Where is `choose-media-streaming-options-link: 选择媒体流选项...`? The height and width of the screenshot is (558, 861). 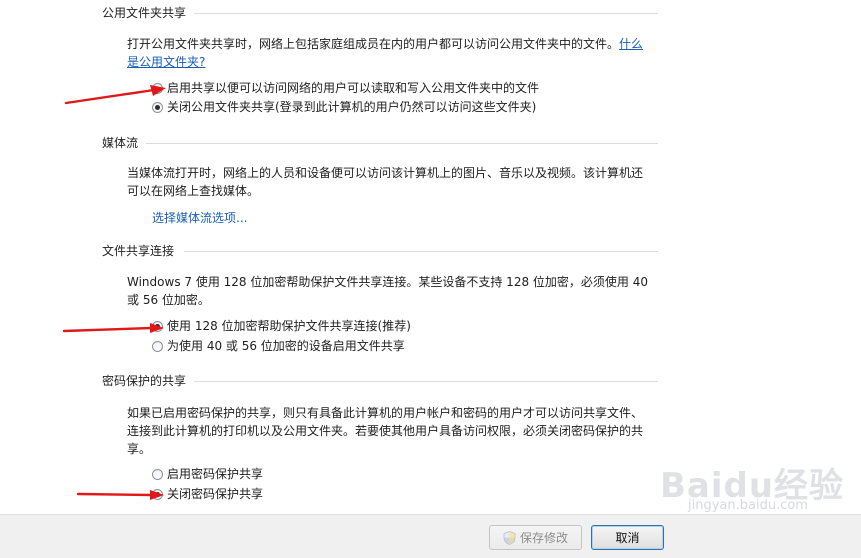
choose-media-streaming-options-link: 选择媒体流选项... is located at coordinates (199, 218).